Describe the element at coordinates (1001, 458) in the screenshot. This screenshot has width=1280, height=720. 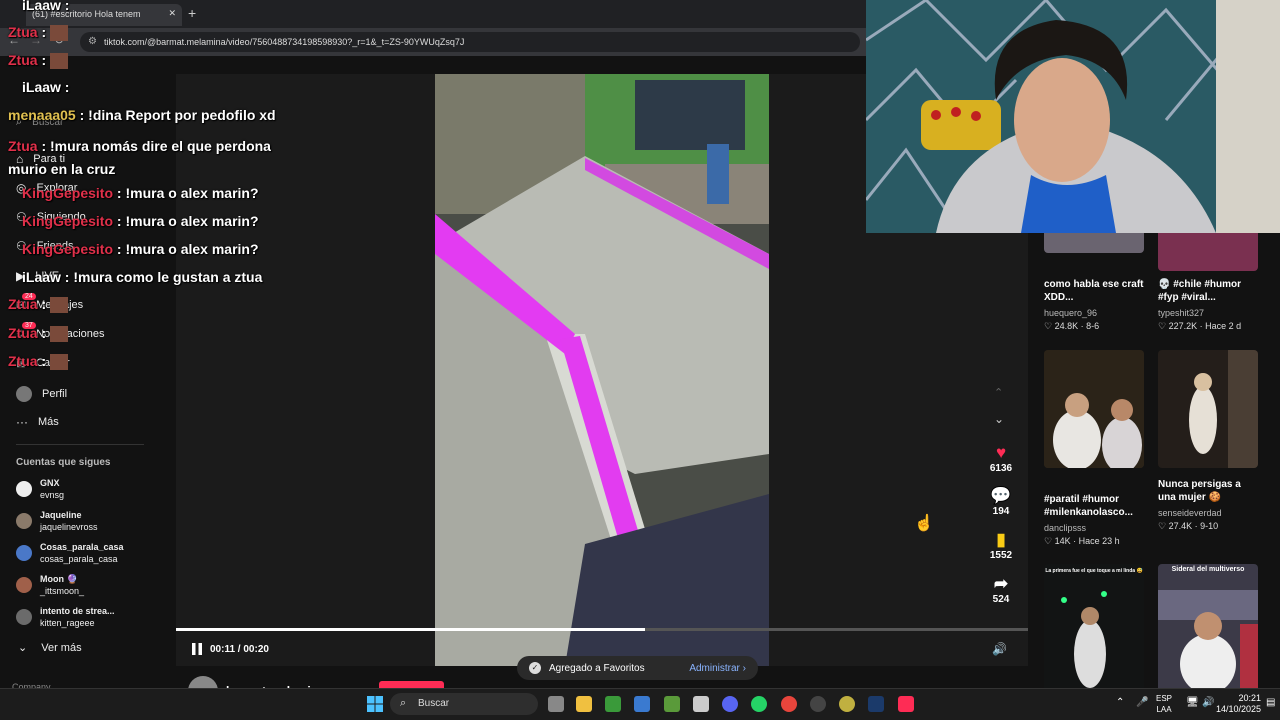
I see `like-button: ♥ 6136` at that location.